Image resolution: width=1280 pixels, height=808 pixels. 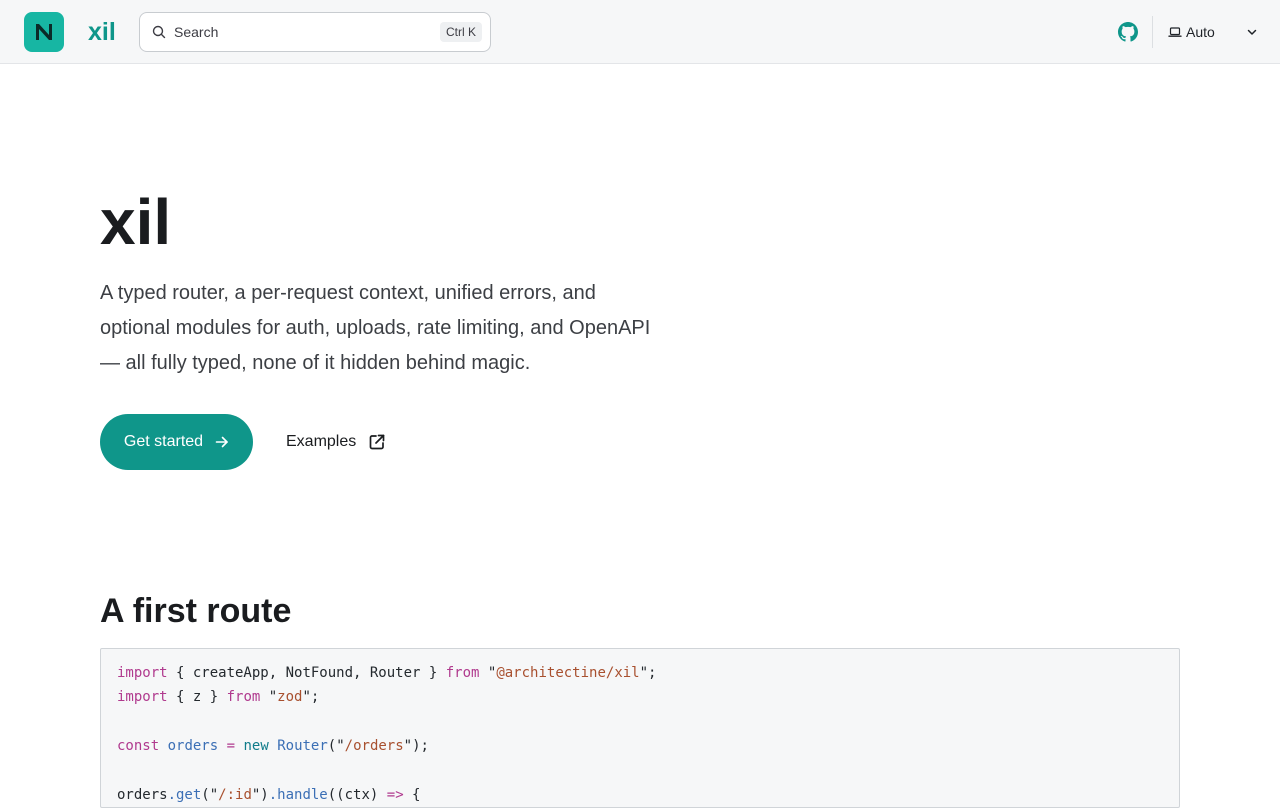 I want to click on header-divider, so click(x=1152, y=32).